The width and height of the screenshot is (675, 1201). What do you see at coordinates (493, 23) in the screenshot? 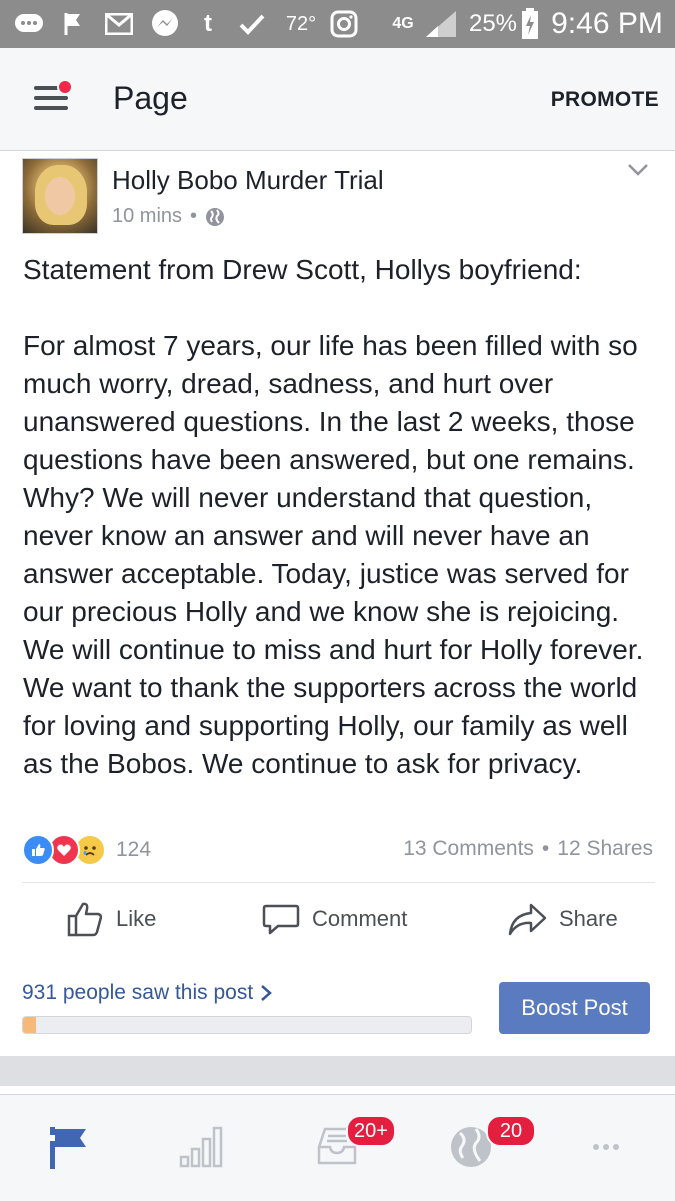
I see `battery-percent: 25%` at bounding box center [493, 23].